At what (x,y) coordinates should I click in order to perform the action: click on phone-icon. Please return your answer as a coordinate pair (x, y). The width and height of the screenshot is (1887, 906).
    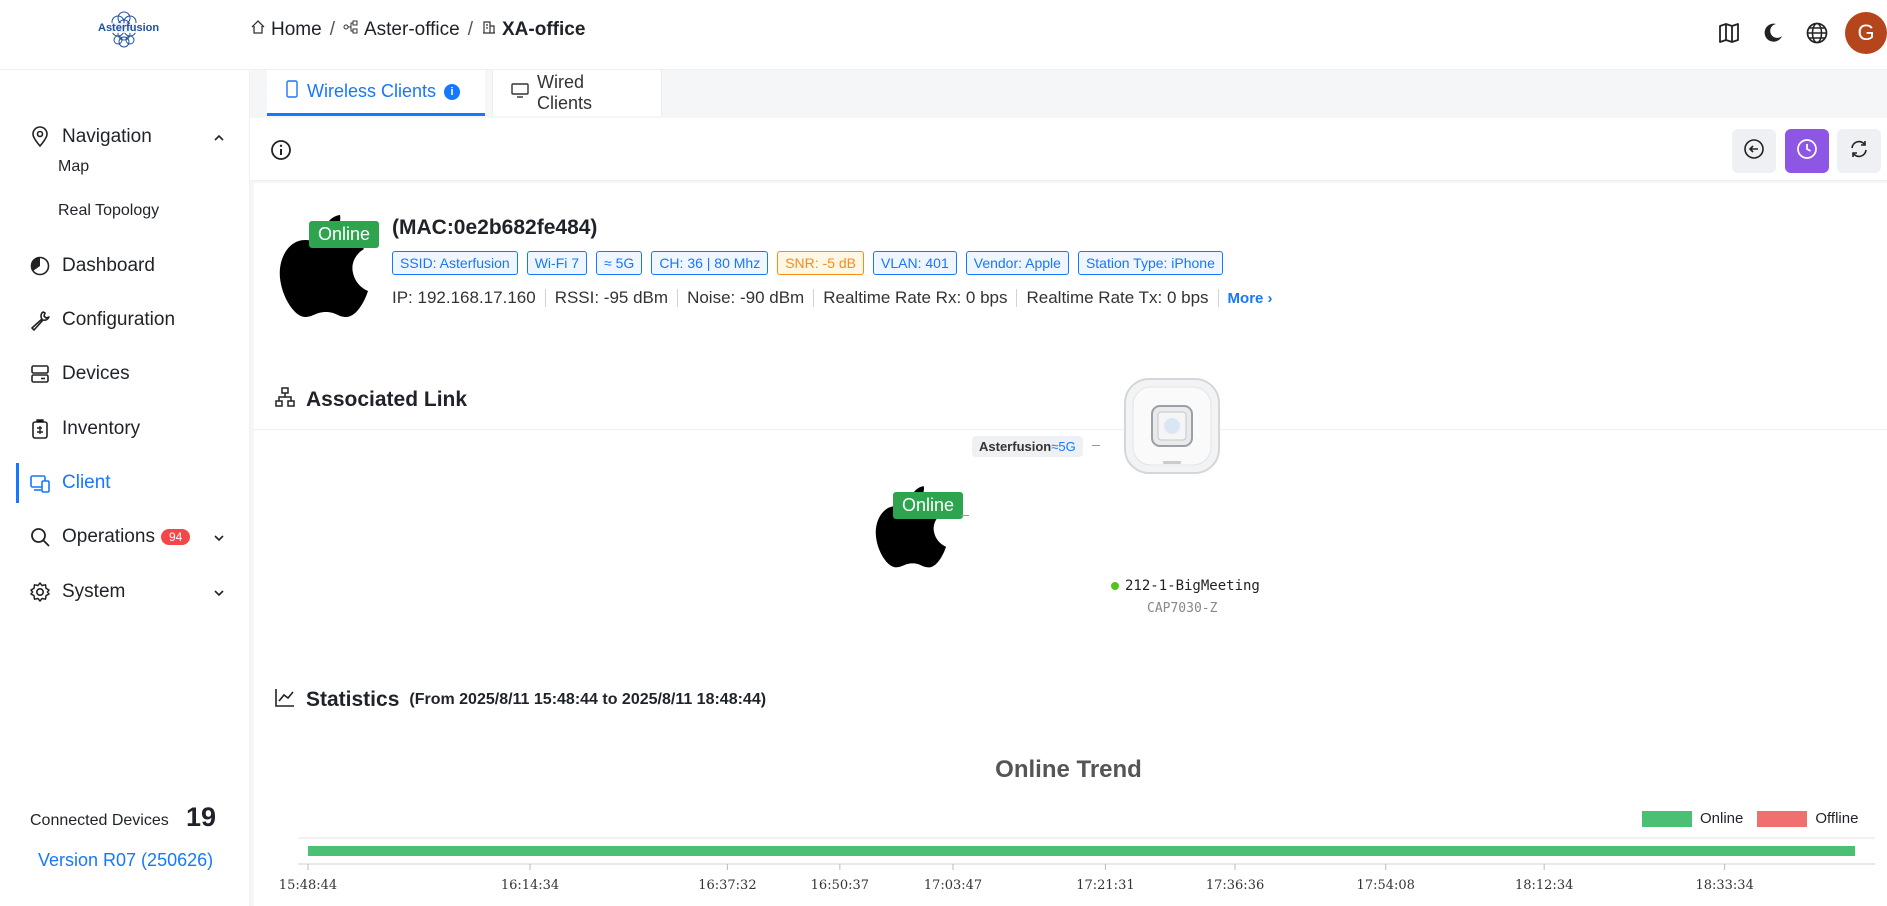
    Looking at the image, I should click on (292, 91).